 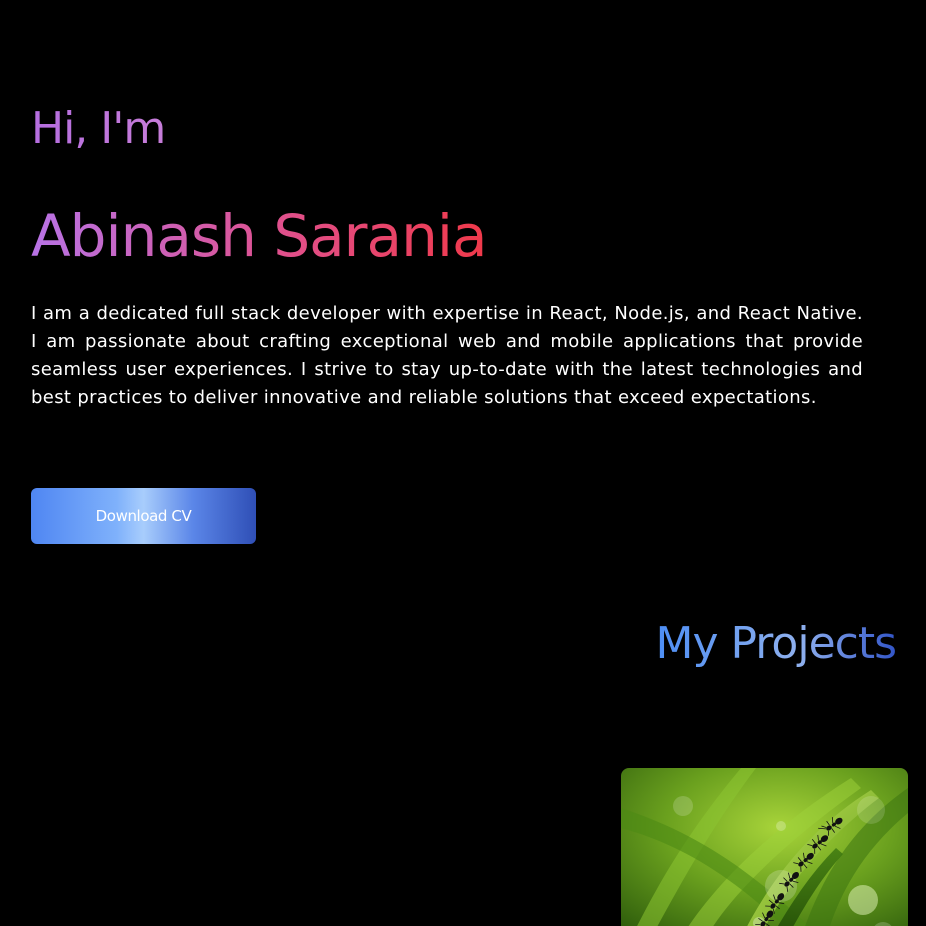 I want to click on ants-on-grass-image, so click(x=764, y=847).